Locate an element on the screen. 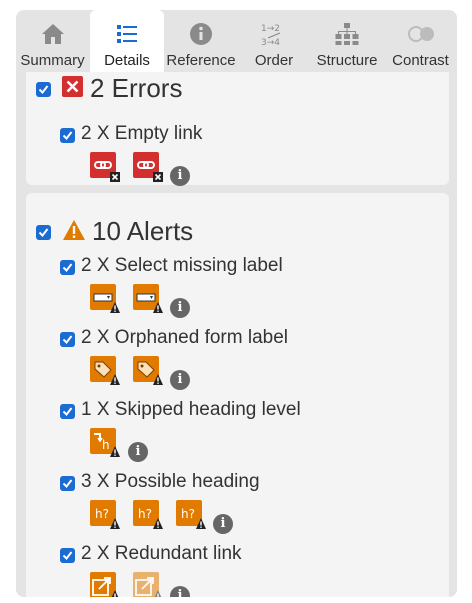 The image size is (472, 603). alerts-title: 10 Alerts is located at coordinates (143, 231).